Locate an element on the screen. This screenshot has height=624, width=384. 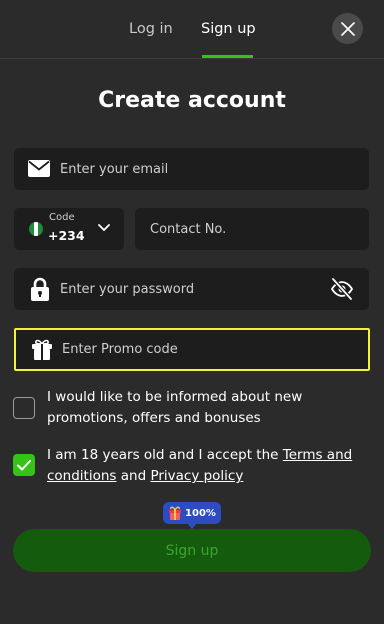
lock-icon is located at coordinates (40, 289).